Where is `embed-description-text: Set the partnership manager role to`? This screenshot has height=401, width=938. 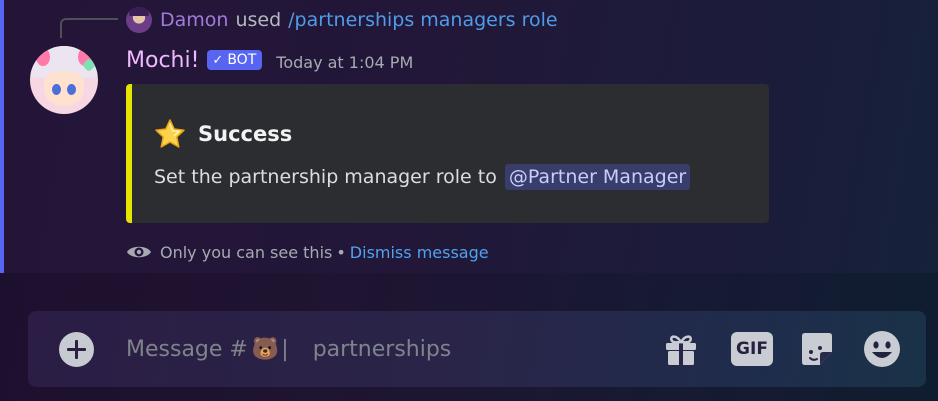 embed-description-text: Set the partnership manager role to is located at coordinates (325, 177).